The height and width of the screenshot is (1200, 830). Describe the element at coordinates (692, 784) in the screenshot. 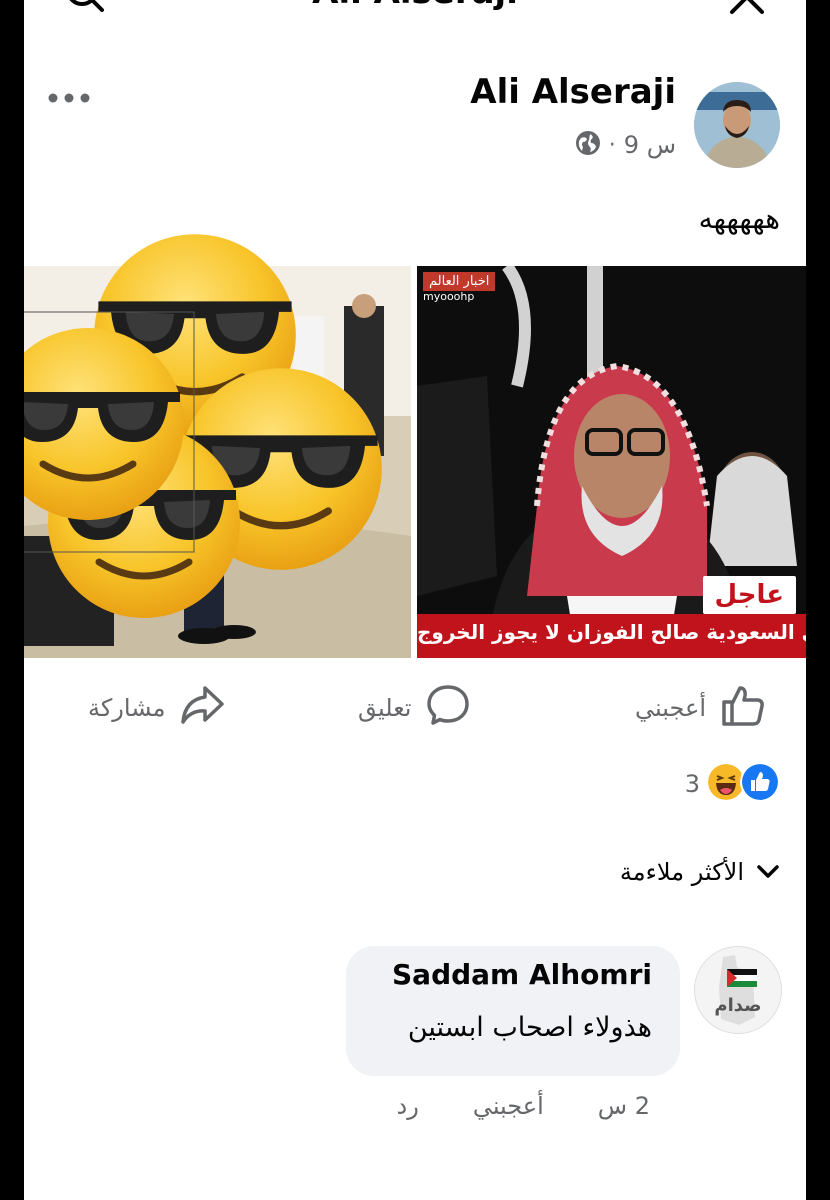

I see `reaction-count: 3` at that location.